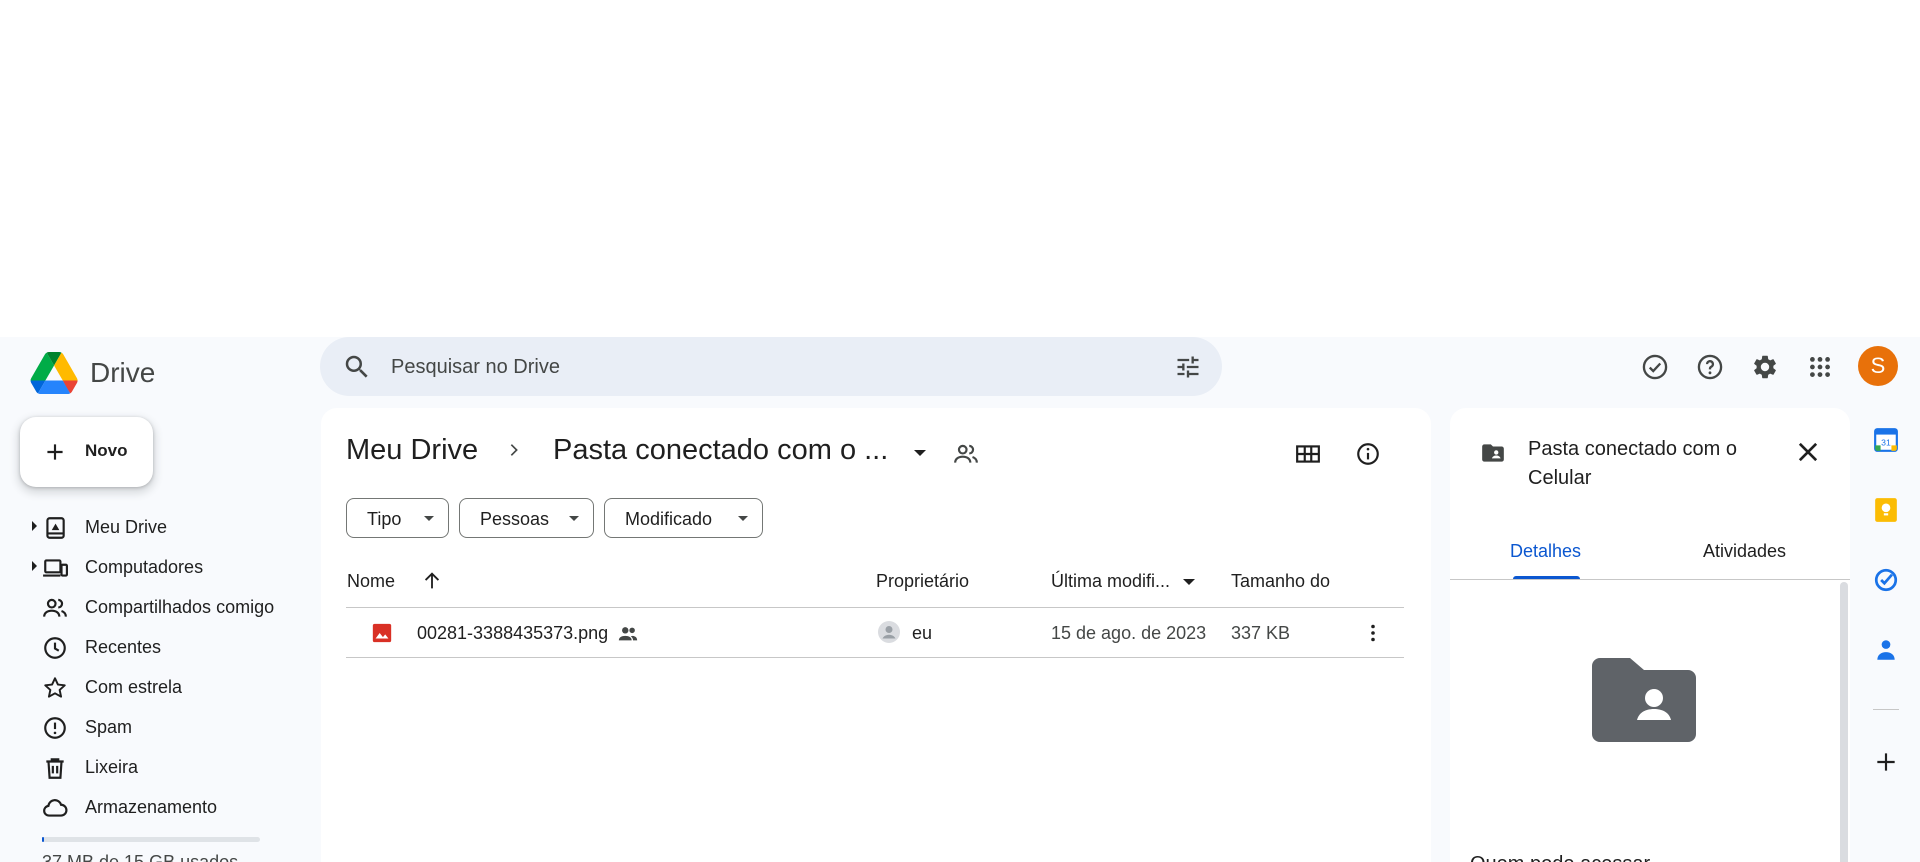 Image resolution: width=1920 pixels, height=862 pixels. What do you see at coordinates (1886, 762) in the screenshot?
I see `add-icon` at bounding box center [1886, 762].